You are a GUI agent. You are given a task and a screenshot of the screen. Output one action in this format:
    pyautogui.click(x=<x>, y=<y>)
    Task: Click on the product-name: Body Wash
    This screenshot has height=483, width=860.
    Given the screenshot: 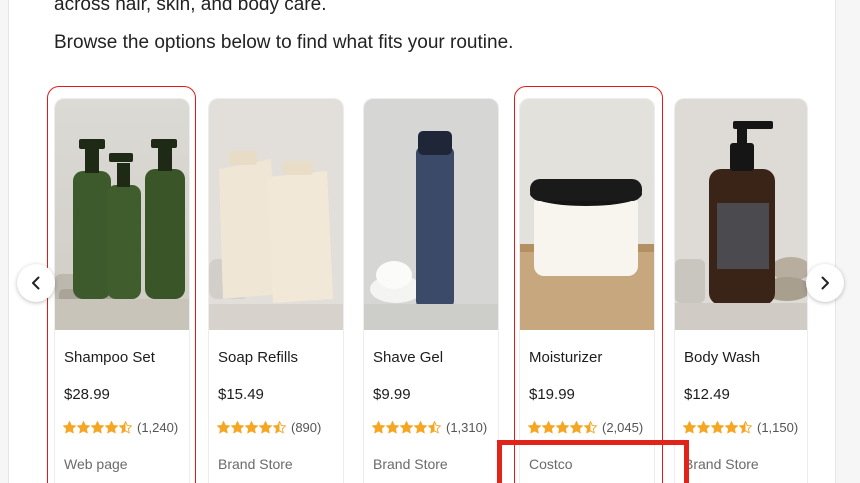 What is the action you would take?
    pyautogui.click(x=722, y=357)
    